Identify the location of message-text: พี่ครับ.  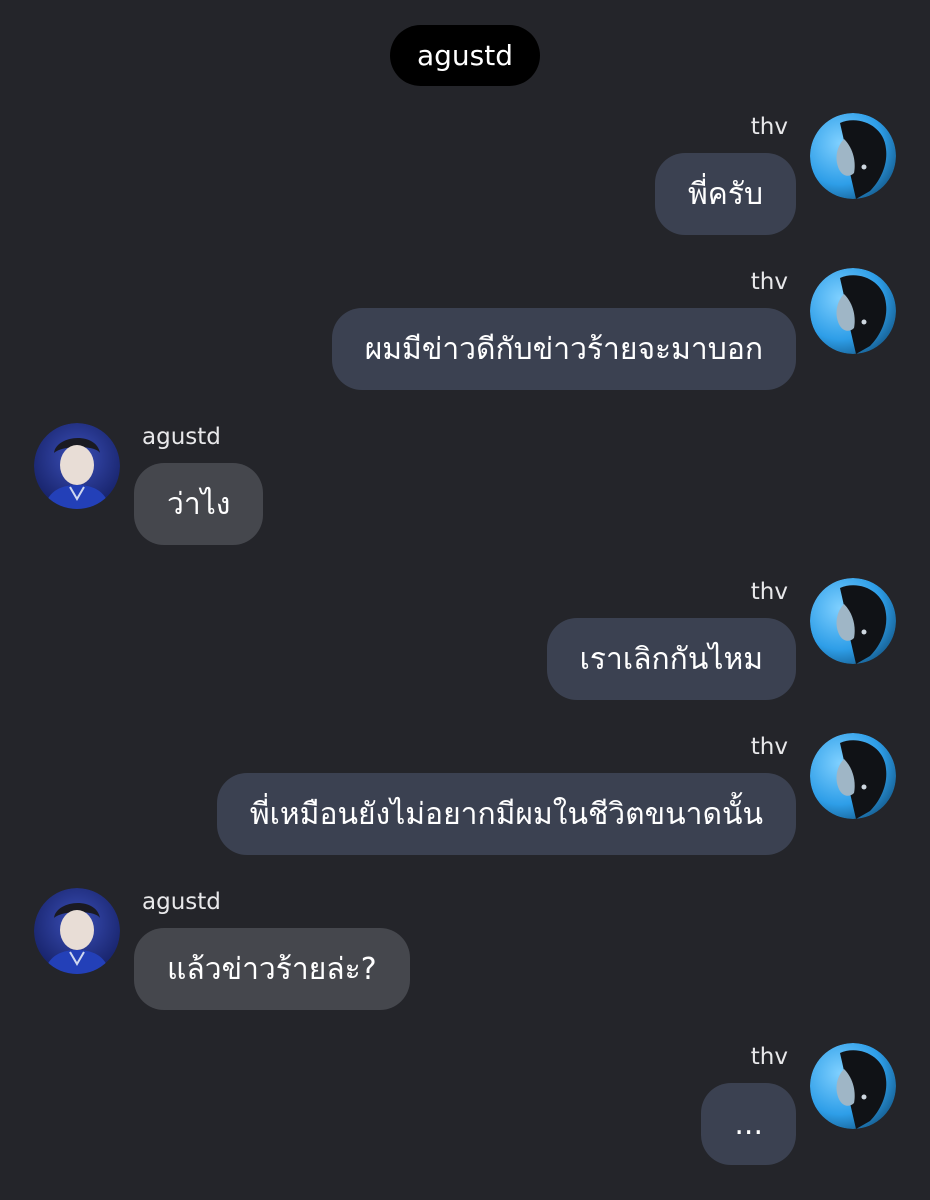
(725, 194).